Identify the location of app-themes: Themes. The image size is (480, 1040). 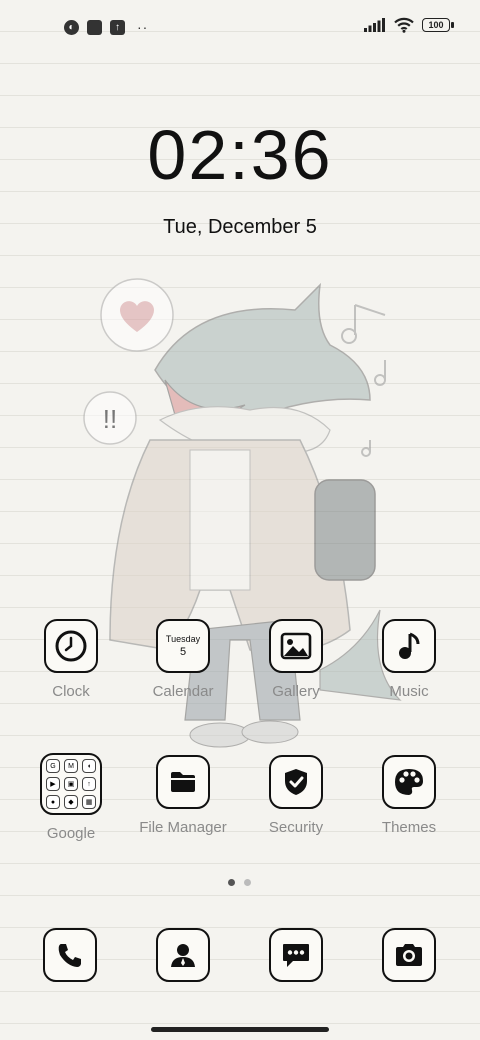
(409, 795).